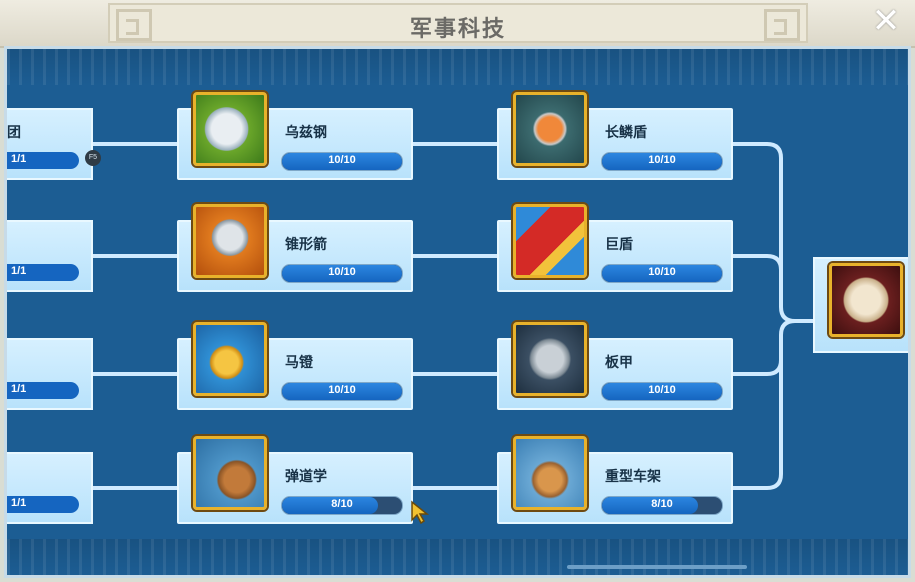  Describe the element at coordinates (457, 28) in the screenshot. I see `page-title: 军事科技` at that location.